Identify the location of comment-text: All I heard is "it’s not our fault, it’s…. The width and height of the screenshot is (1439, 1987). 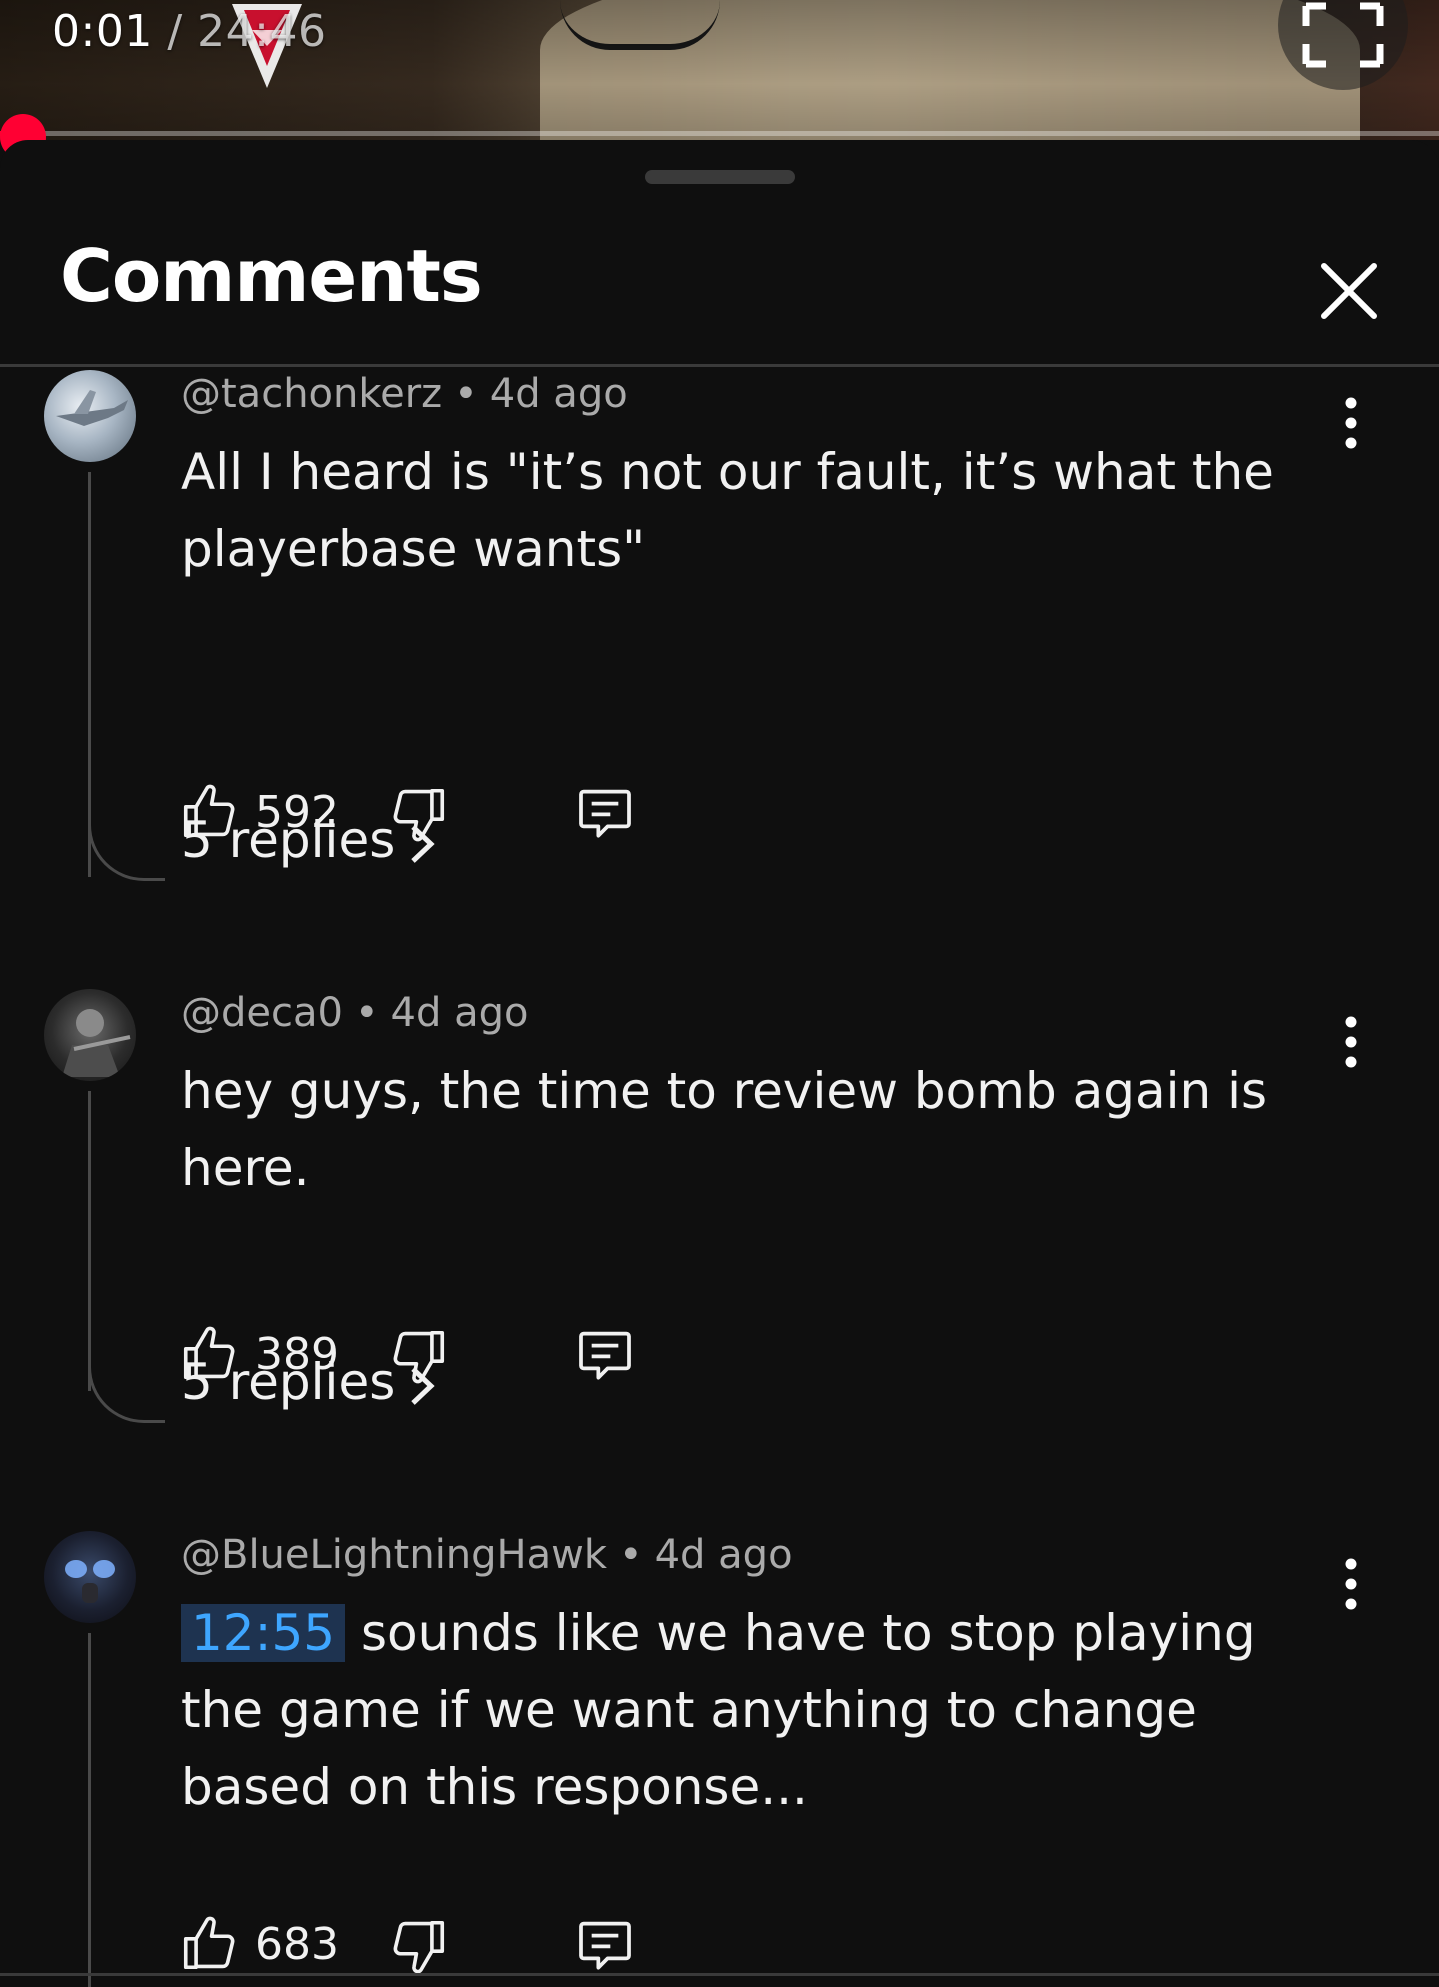
(727, 510).